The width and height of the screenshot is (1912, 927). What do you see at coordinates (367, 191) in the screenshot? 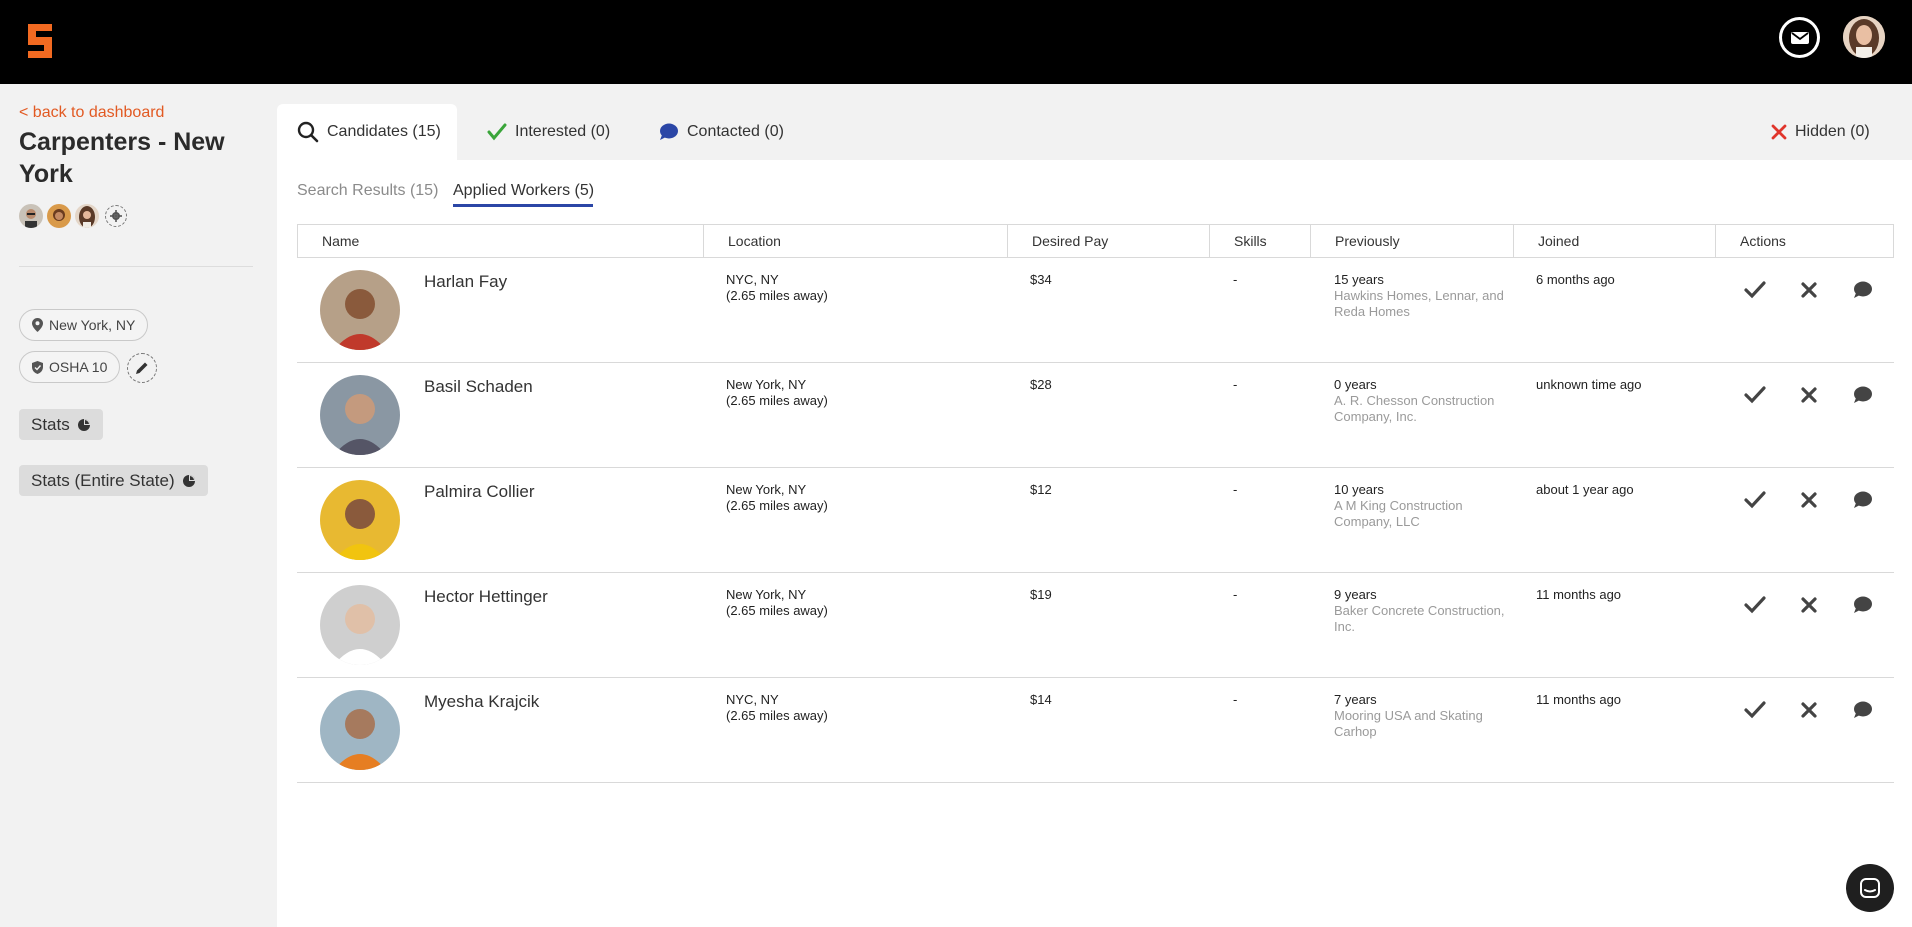
I see `subtab-search-results: Search Results (15)` at bounding box center [367, 191].